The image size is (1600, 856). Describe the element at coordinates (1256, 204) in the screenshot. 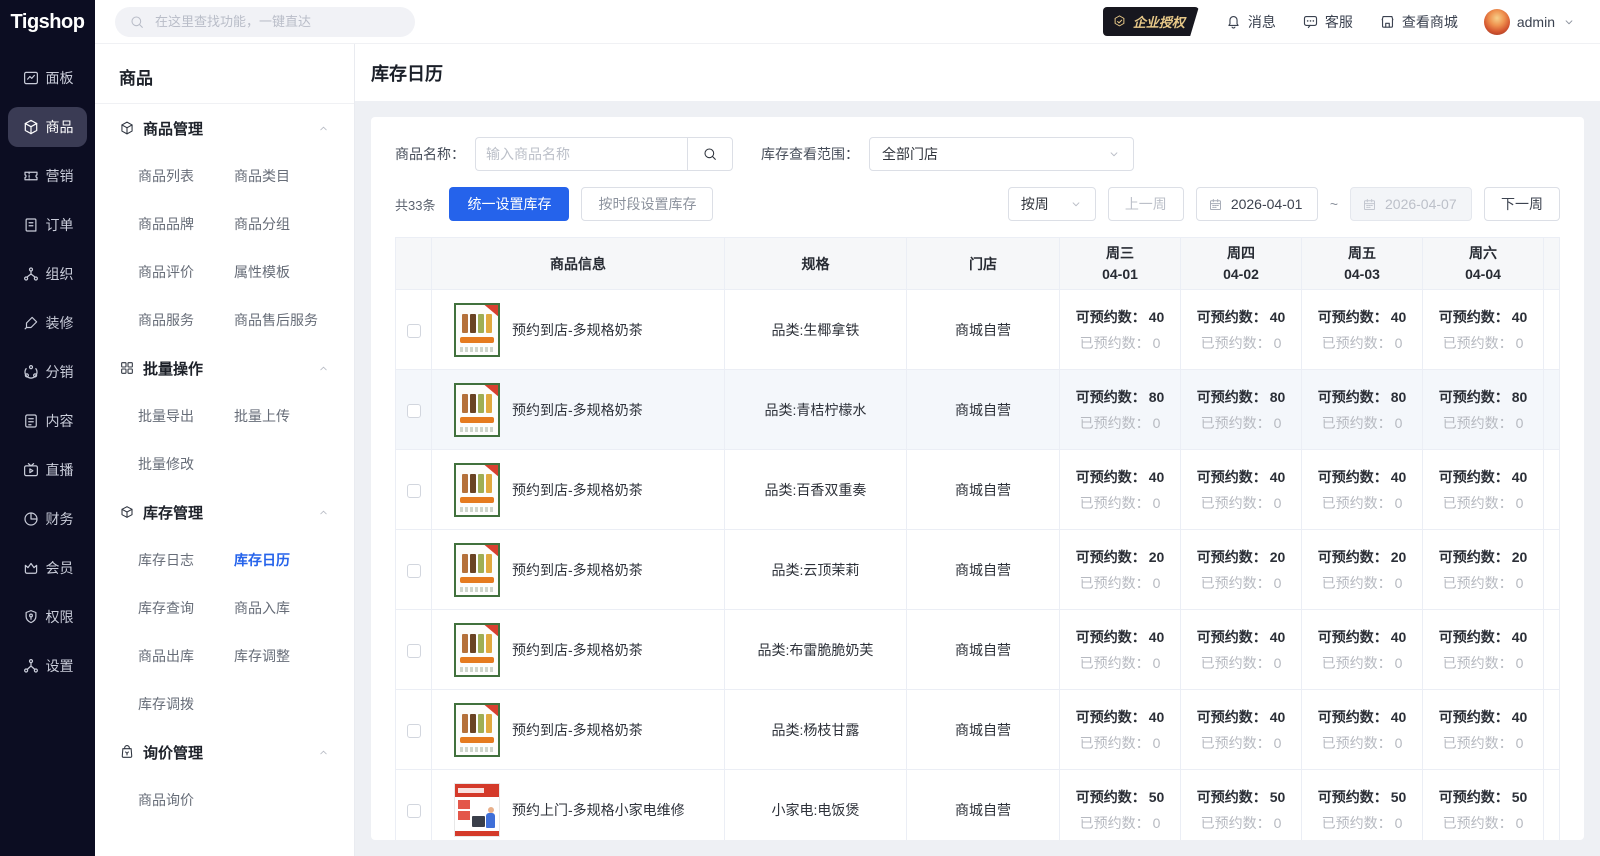

I see `start-date-input: 2026-04-01` at that location.